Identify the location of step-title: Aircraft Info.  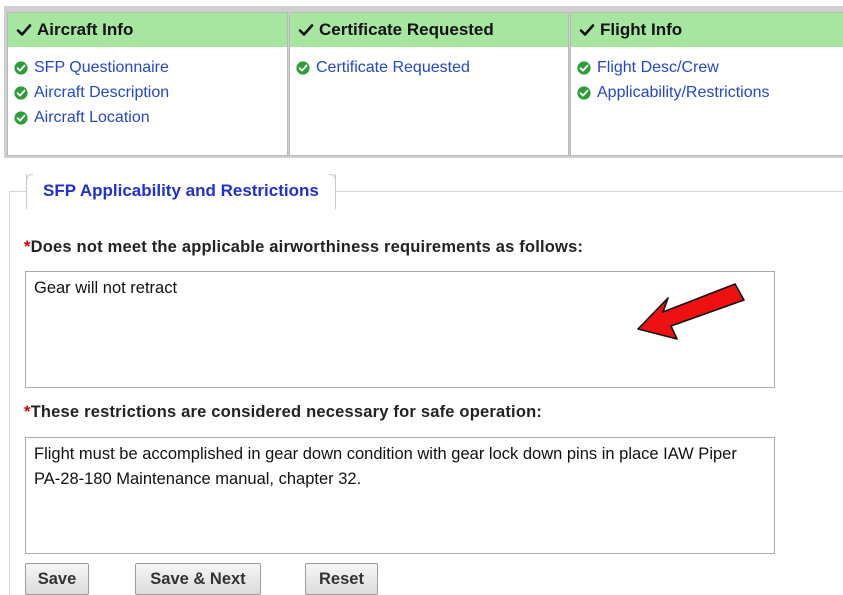
(85, 29).